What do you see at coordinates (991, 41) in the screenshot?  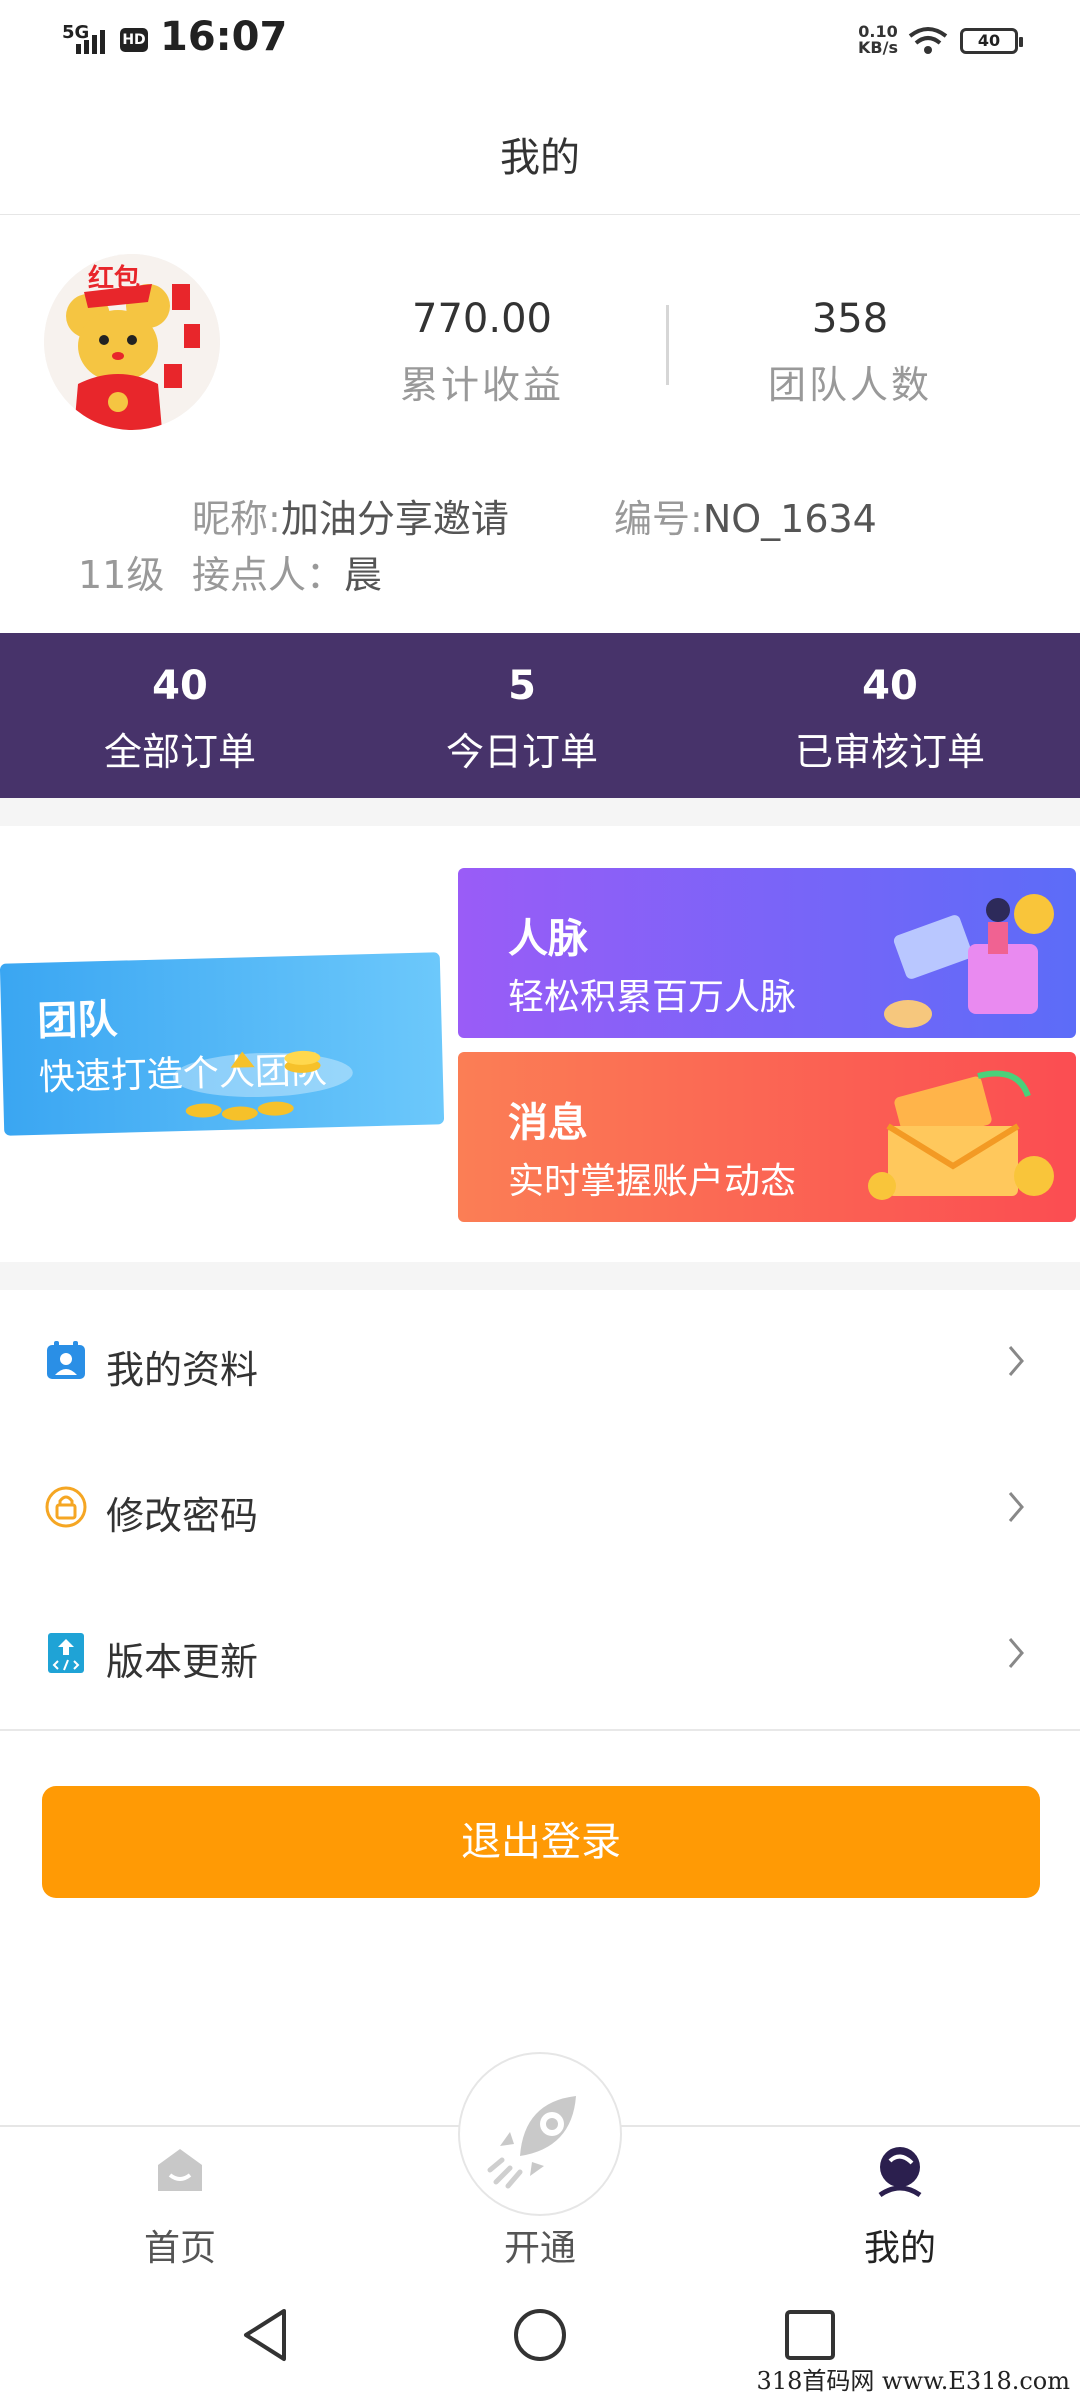 I see `battery-icon: 40` at bounding box center [991, 41].